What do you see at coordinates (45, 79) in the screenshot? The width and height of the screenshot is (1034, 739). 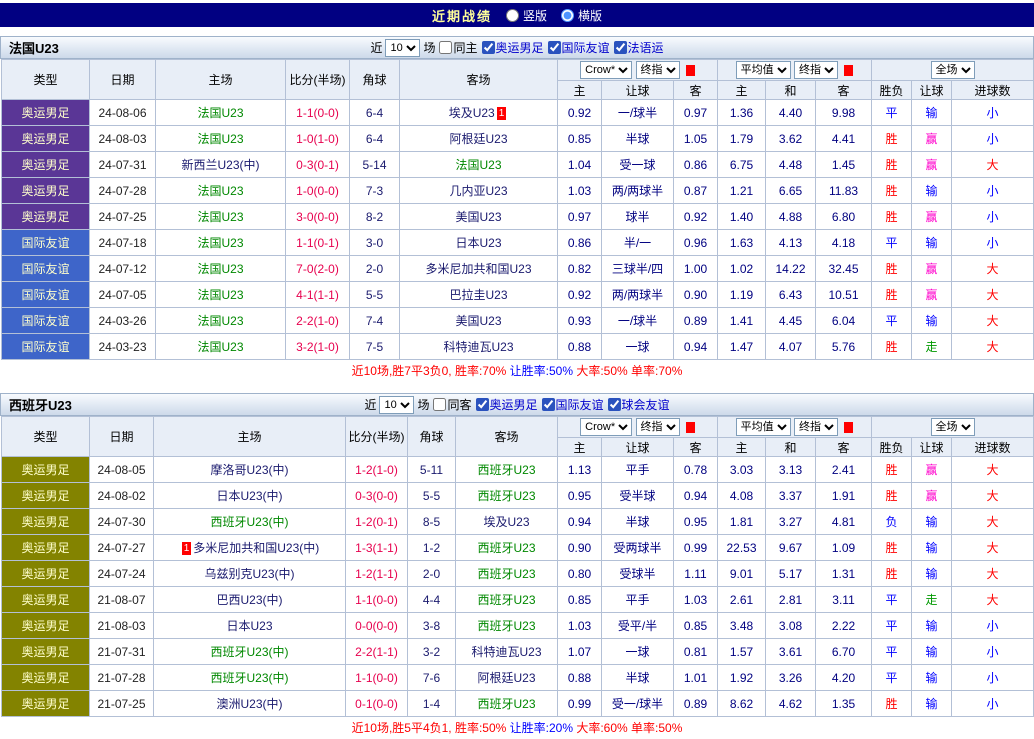 I see `col-header-type: 类型` at bounding box center [45, 79].